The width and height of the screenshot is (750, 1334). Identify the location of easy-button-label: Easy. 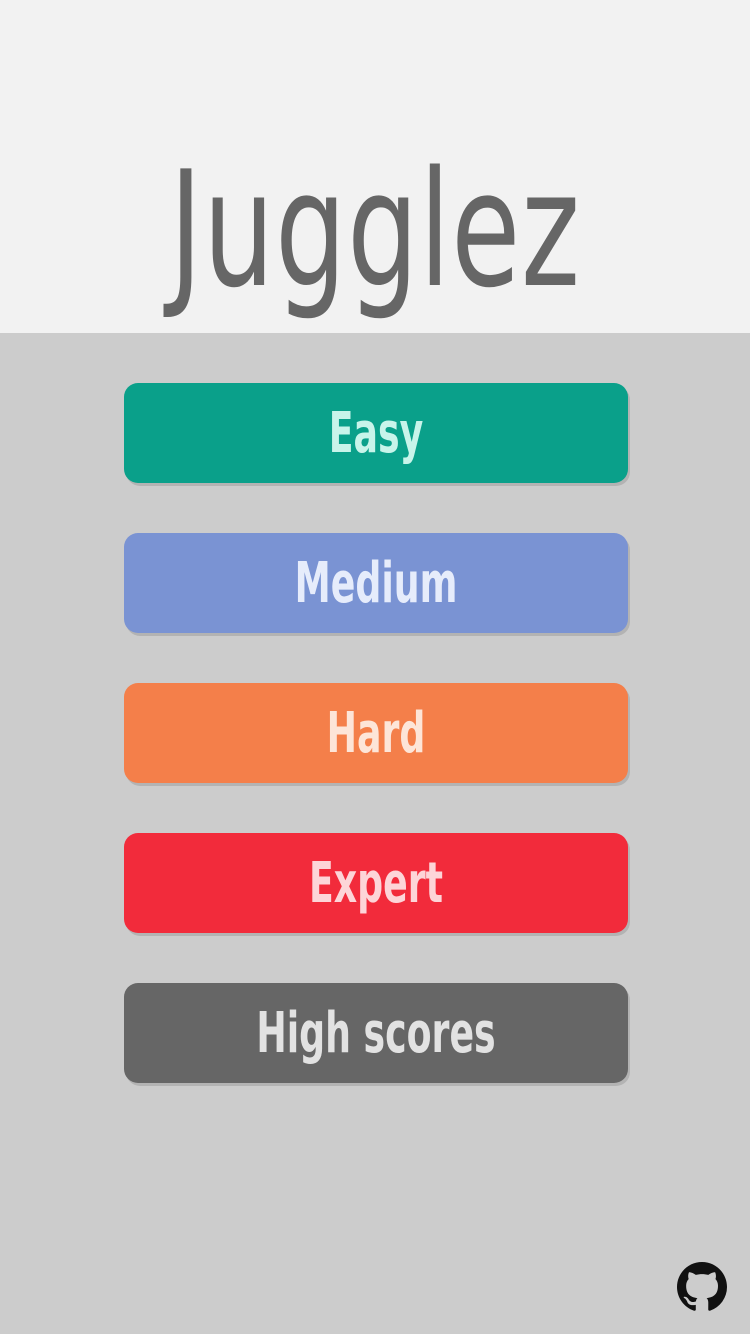
(376, 433).